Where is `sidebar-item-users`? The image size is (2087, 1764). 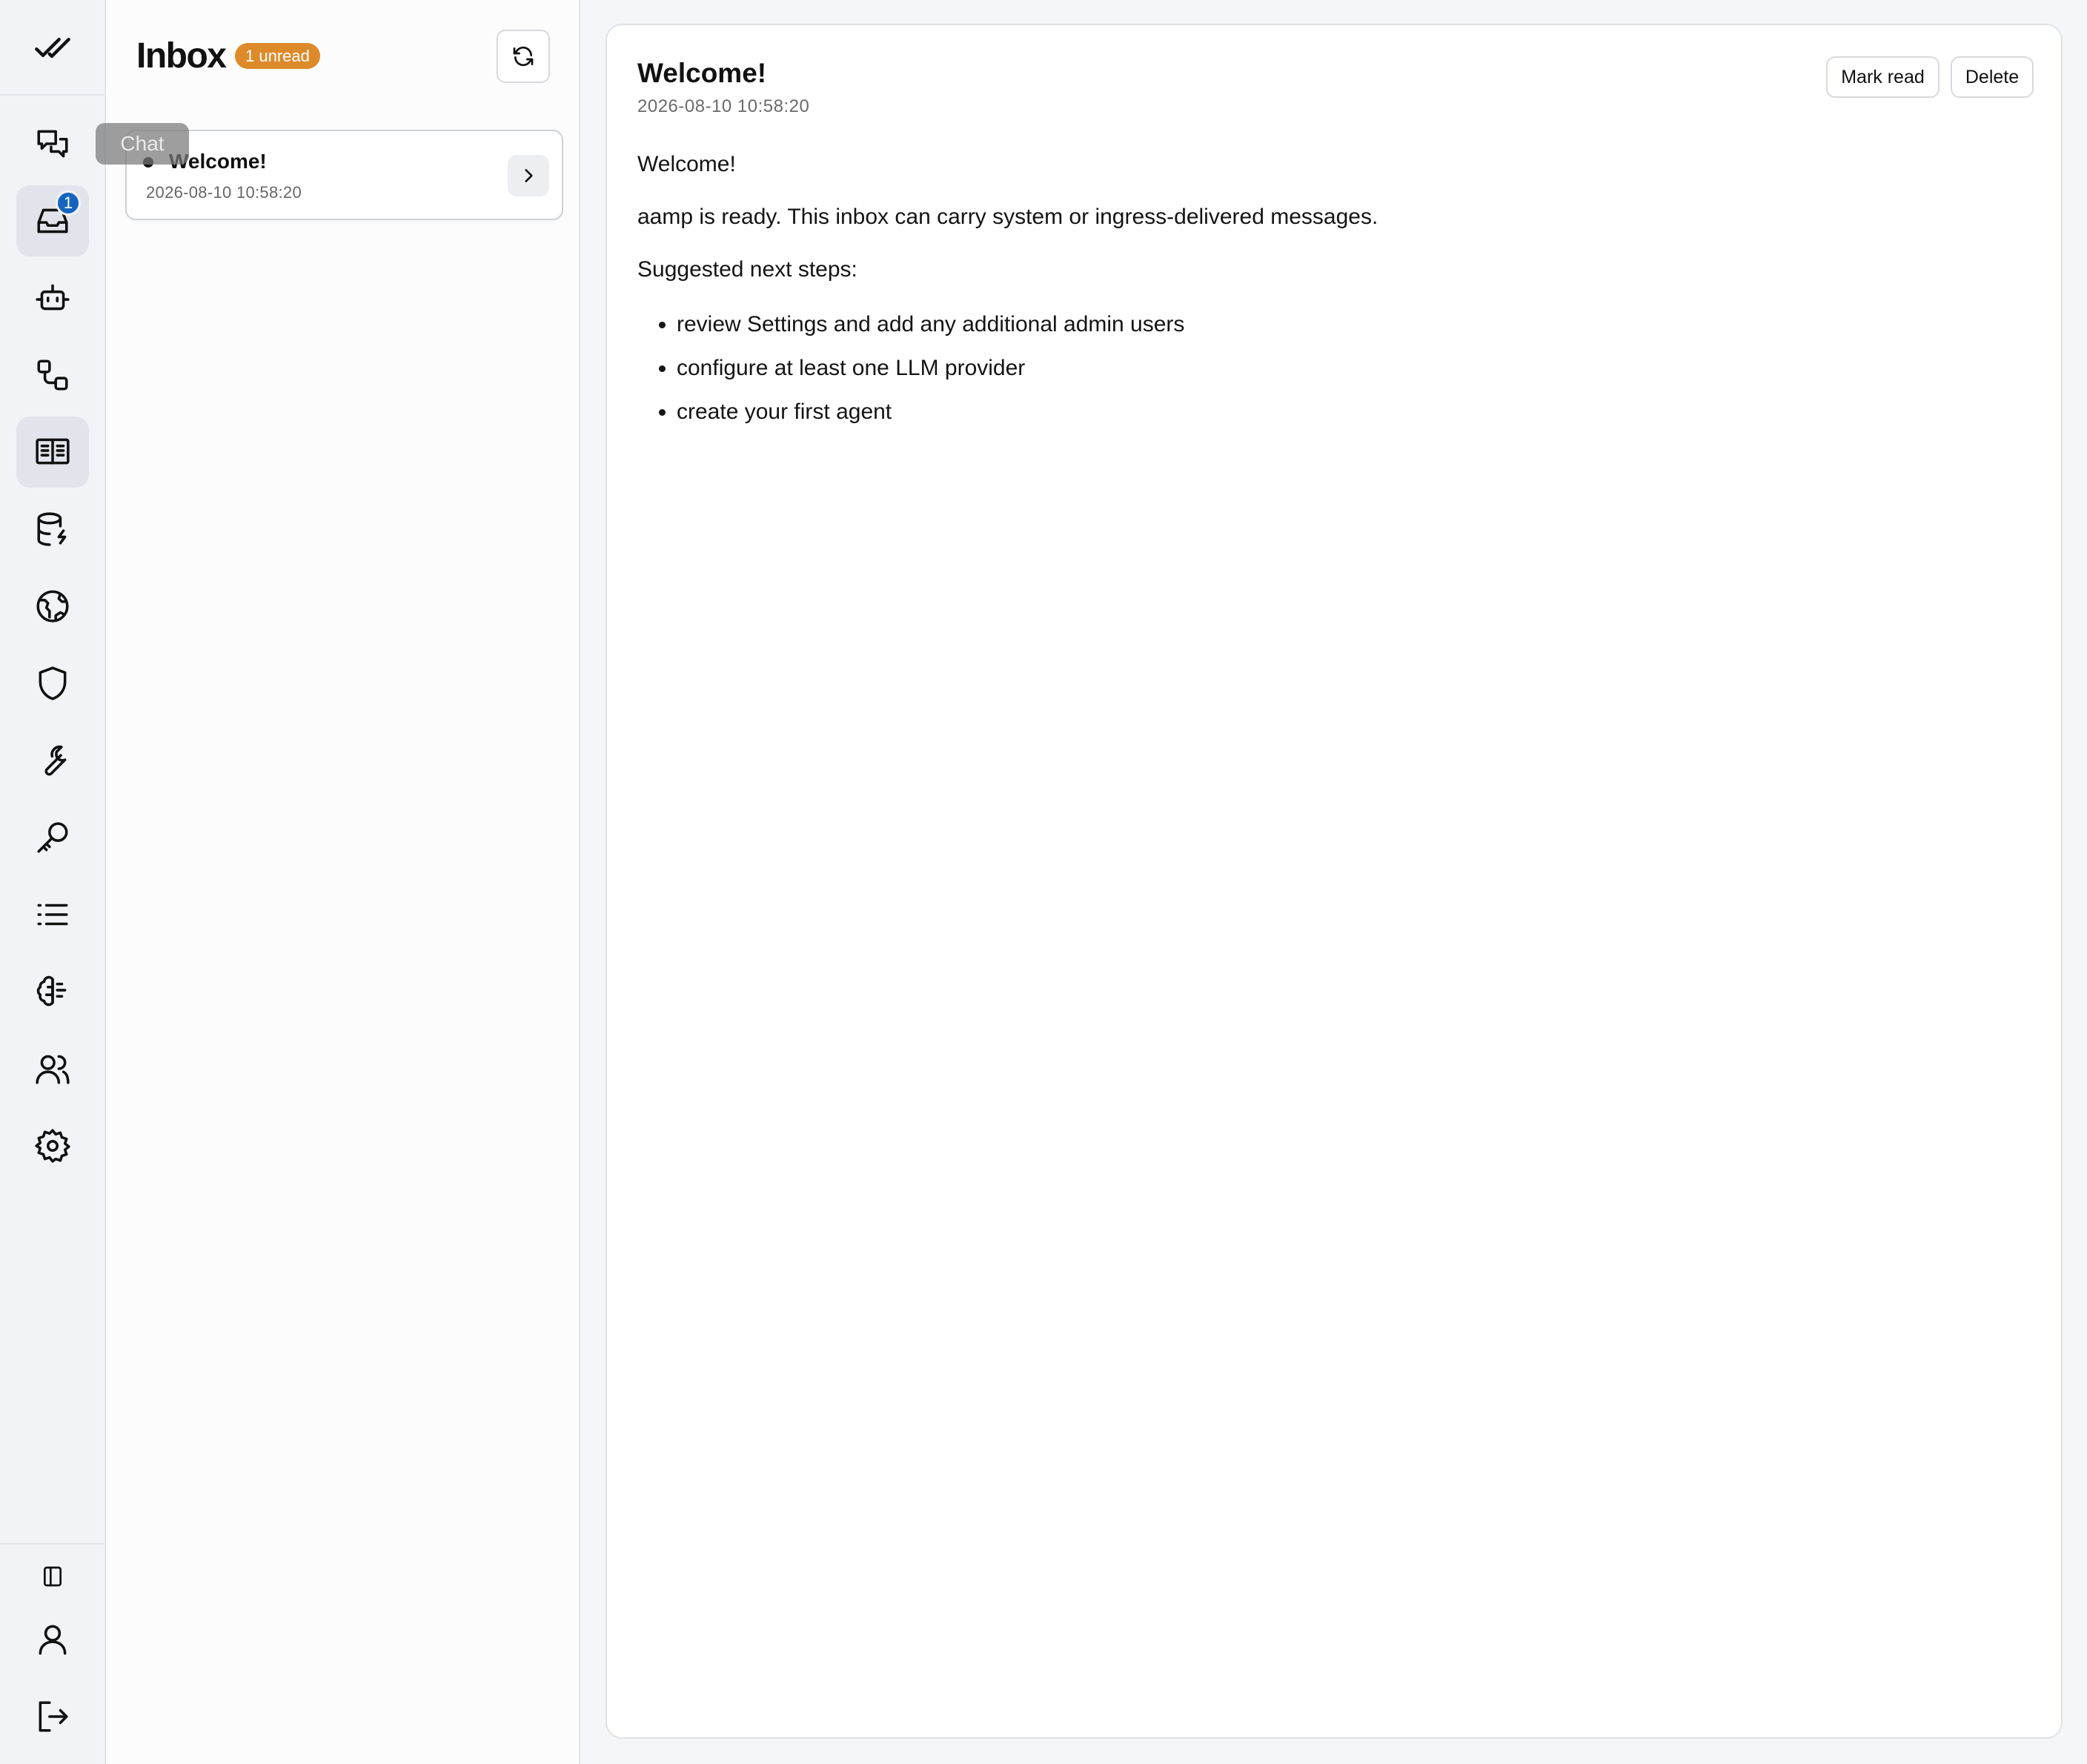 sidebar-item-users is located at coordinates (52, 1069).